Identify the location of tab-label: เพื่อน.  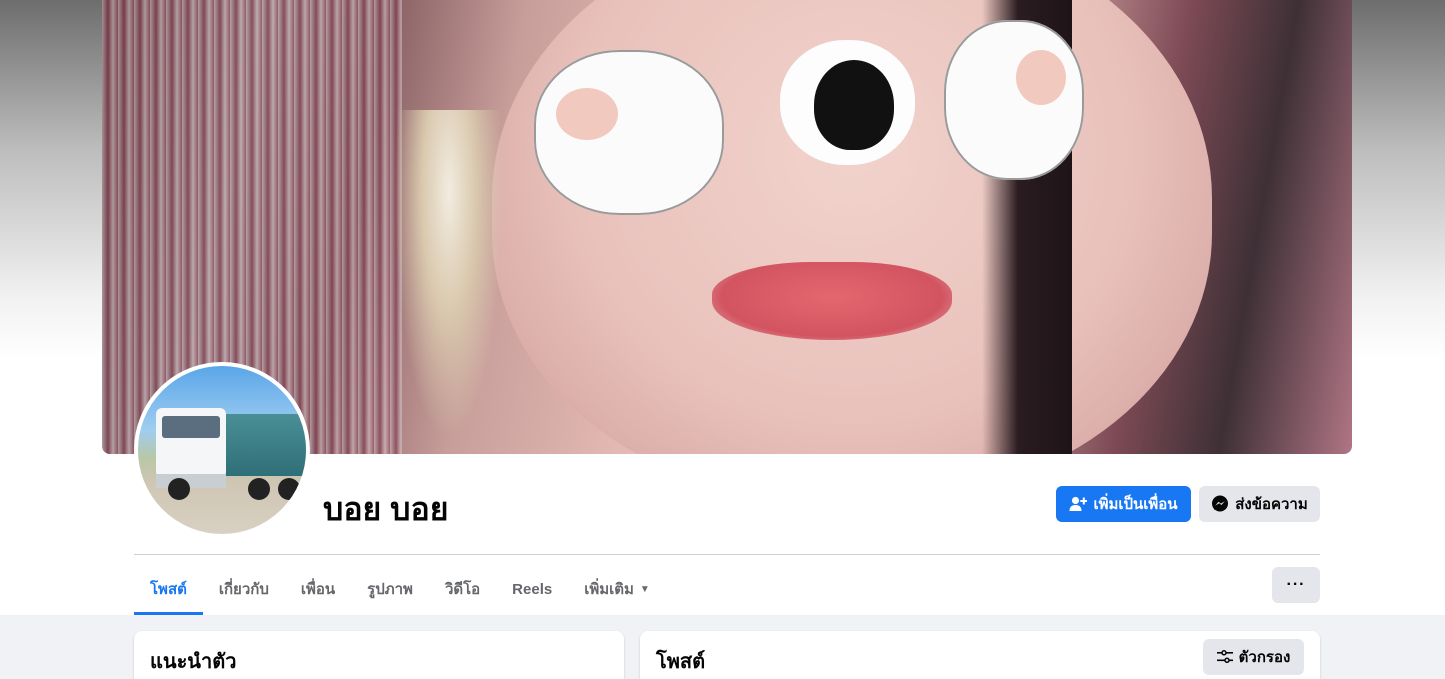
(318, 589).